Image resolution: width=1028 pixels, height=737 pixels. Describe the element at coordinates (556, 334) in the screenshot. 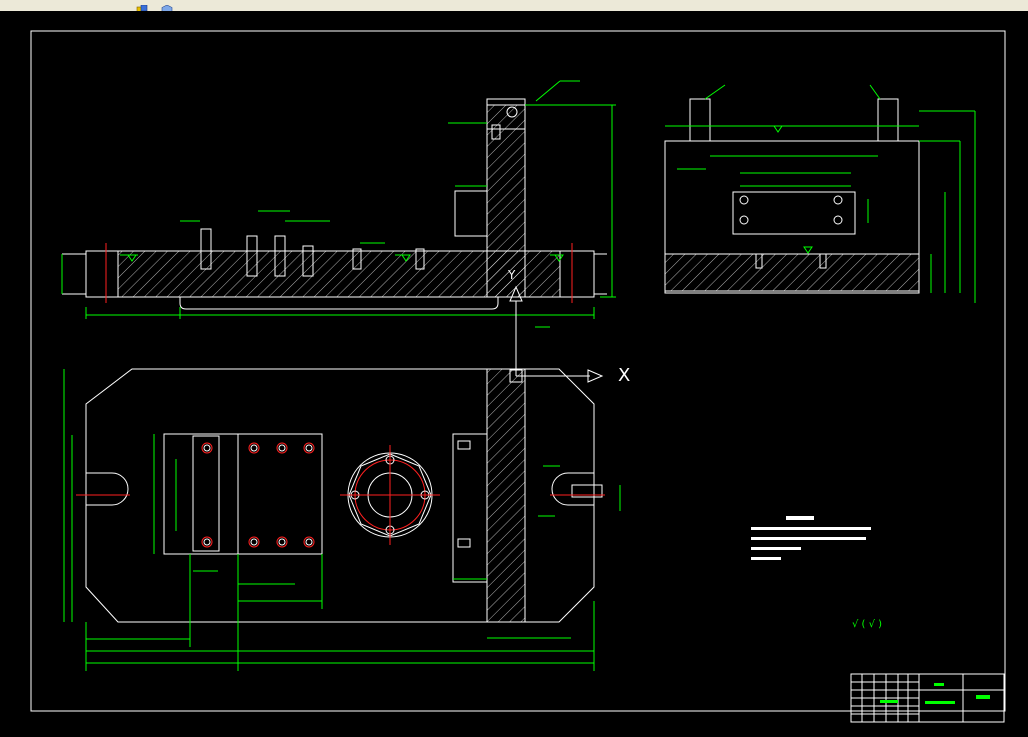

I see `ucs-icon` at that location.